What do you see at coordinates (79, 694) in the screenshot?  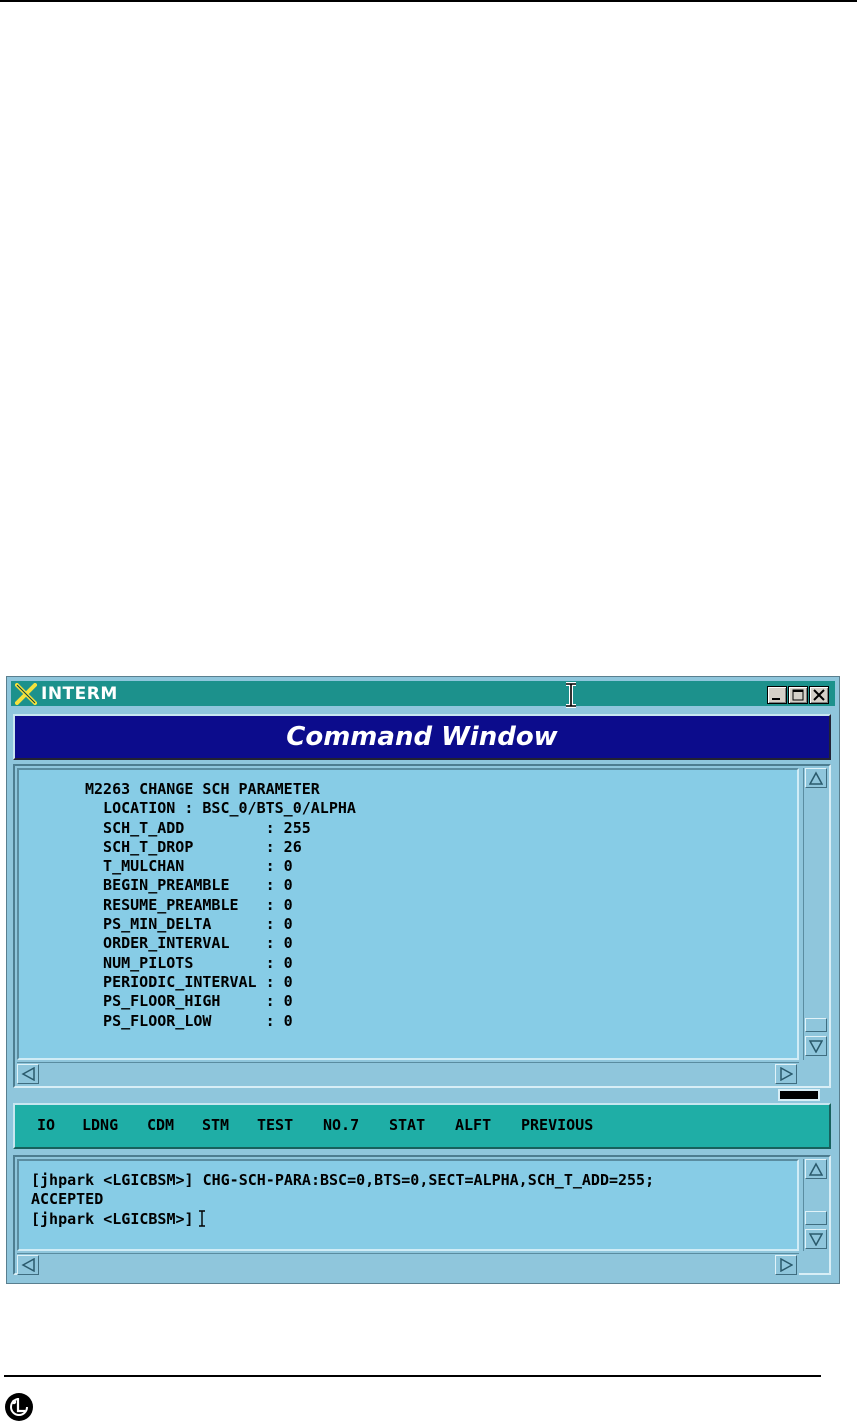 I see `window-title: INTERM` at bounding box center [79, 694].